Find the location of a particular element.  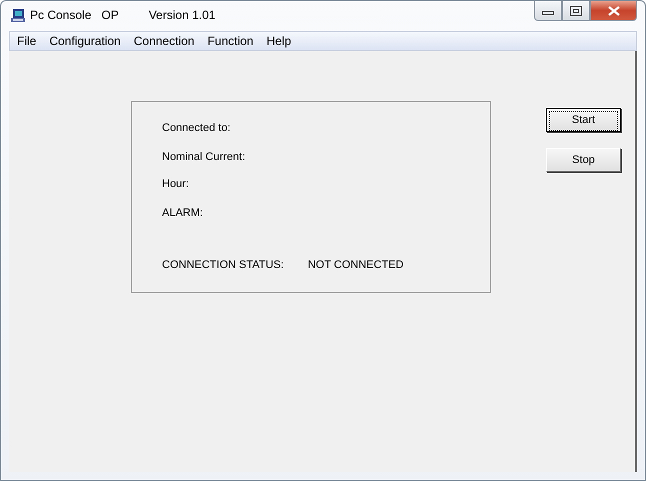

menu-item: Function is located at coordinates (230, 41).